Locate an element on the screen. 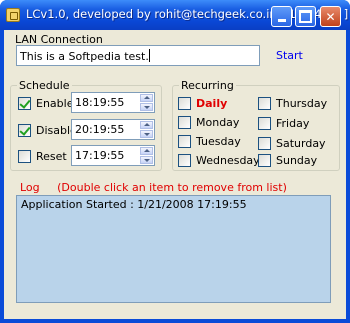 This screenshot has height=323, width=350. enable-time-value: 18:19:55 is located at coordinates (100, 102).